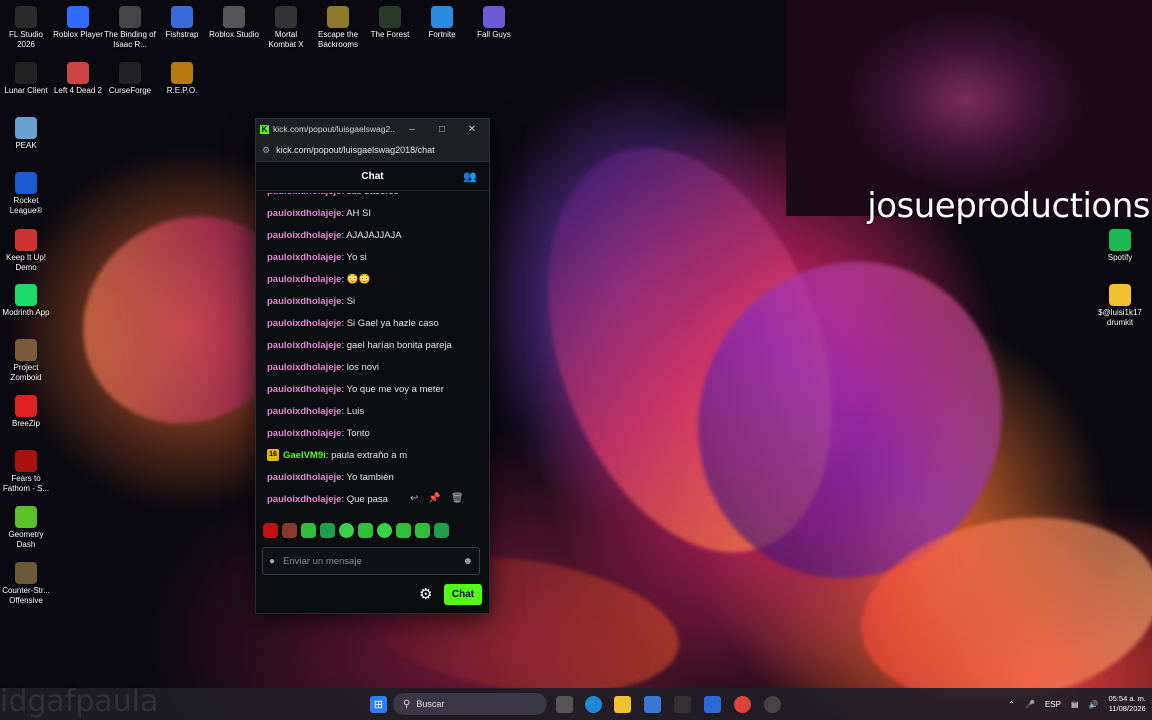  Describe the element at coordinates (234, 23) in the screenshot. I see `desktop-shortcut: Roblox Studio` at that location.